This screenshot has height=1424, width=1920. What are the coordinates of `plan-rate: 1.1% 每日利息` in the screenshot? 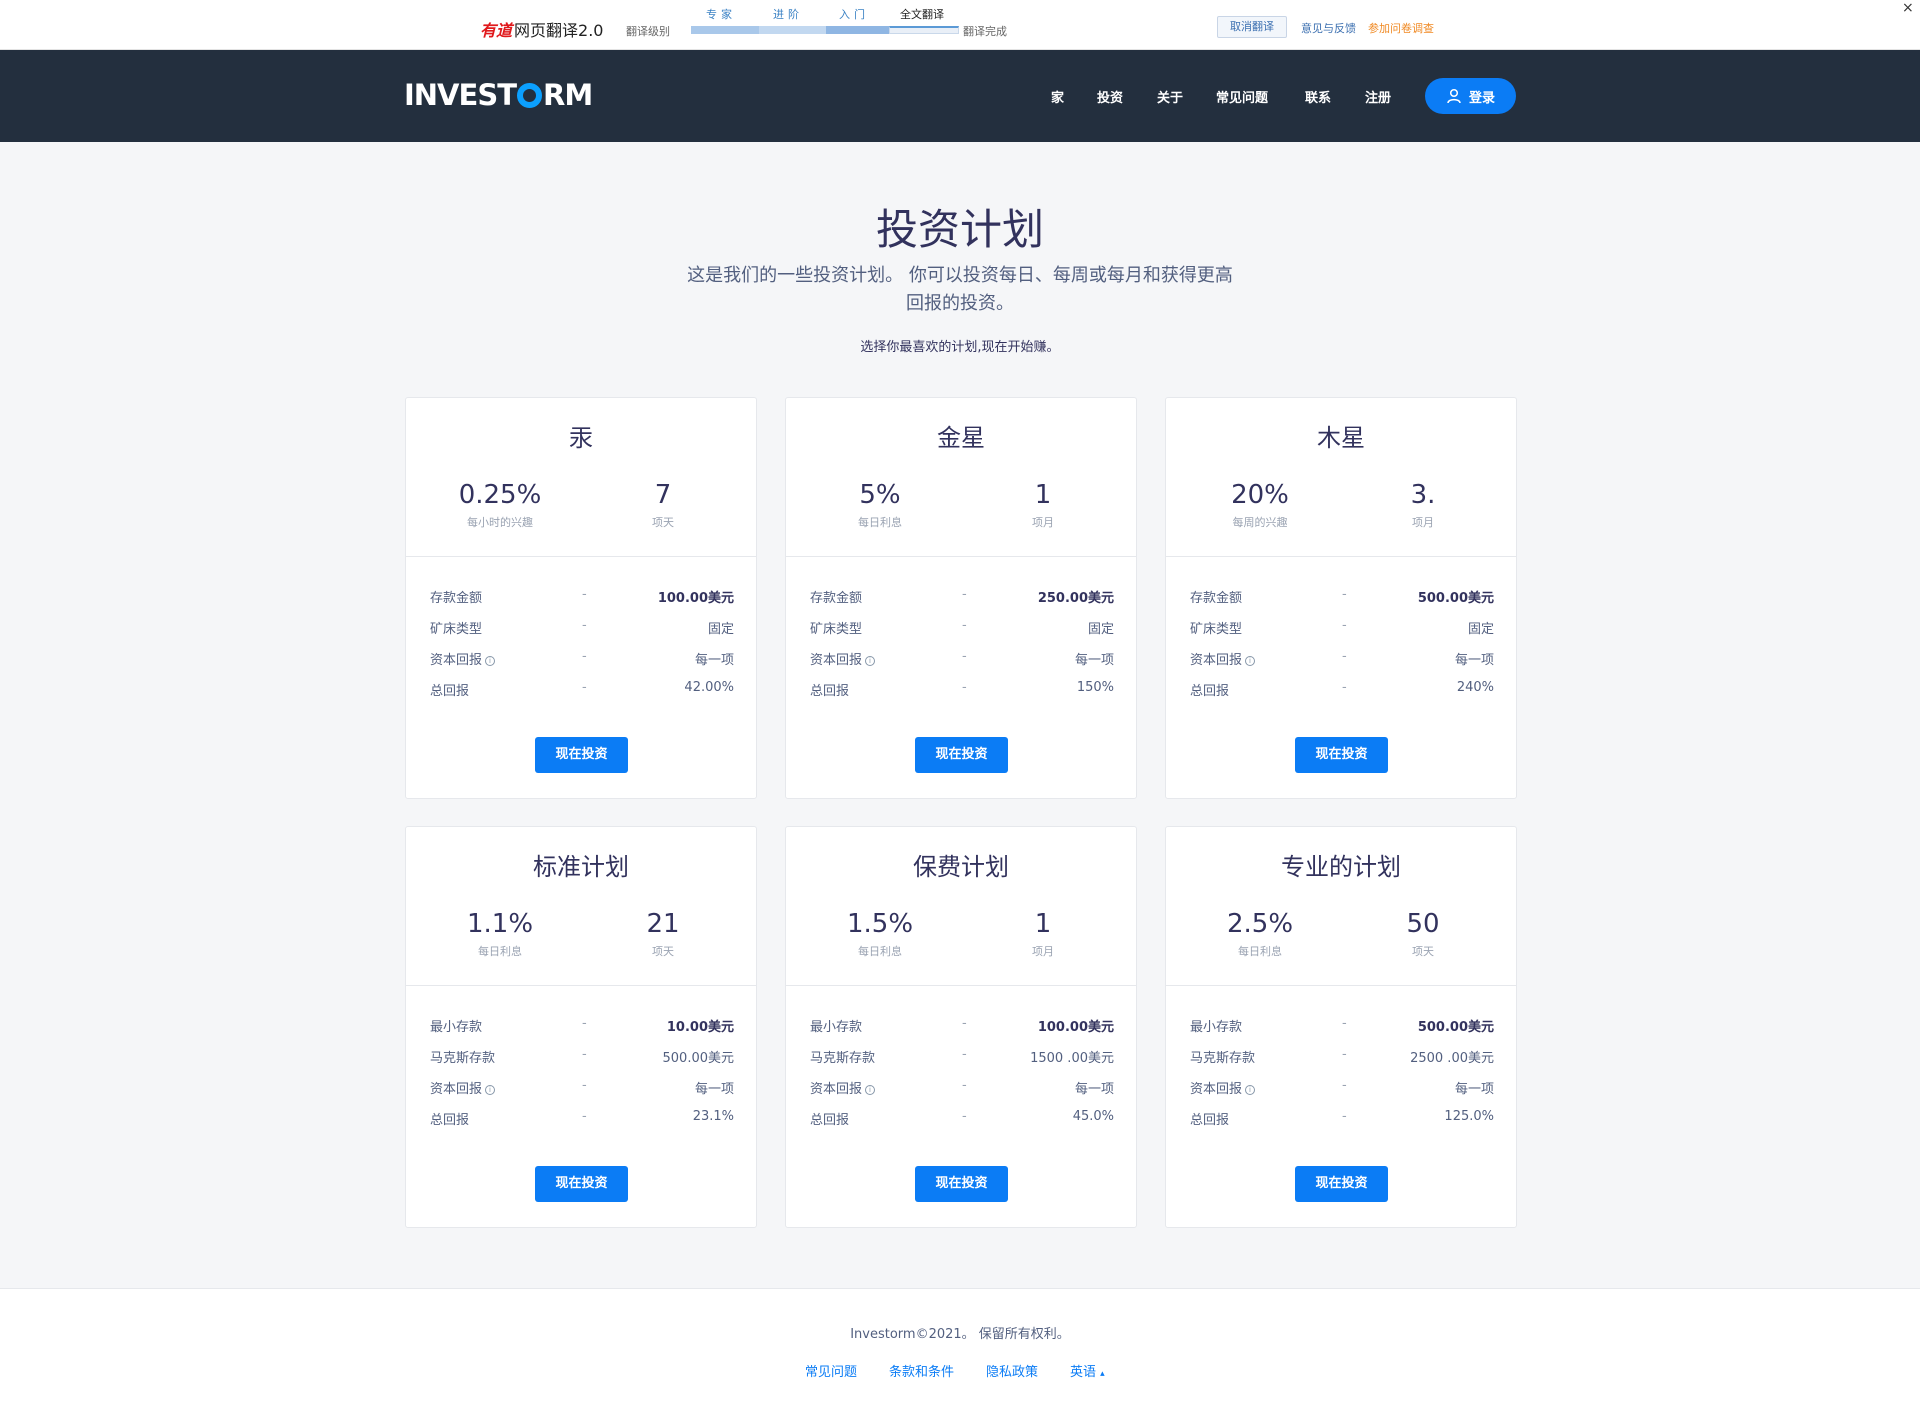 It's located at (500, 934).